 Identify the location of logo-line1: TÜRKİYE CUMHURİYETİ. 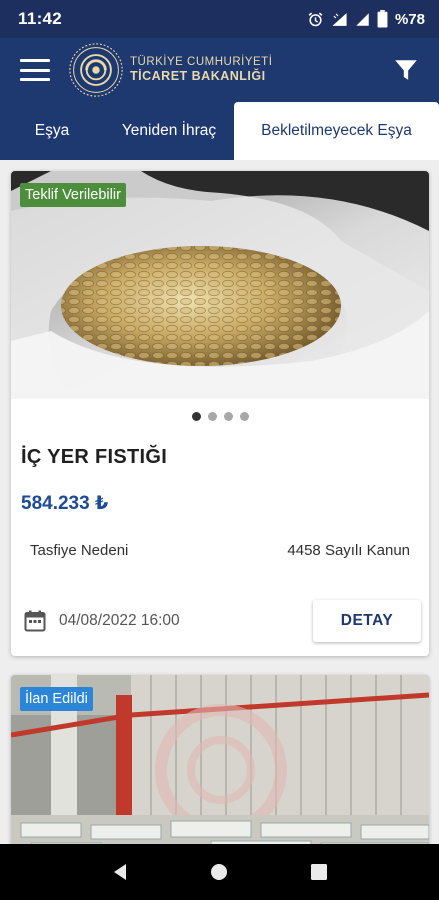
(201, 62).